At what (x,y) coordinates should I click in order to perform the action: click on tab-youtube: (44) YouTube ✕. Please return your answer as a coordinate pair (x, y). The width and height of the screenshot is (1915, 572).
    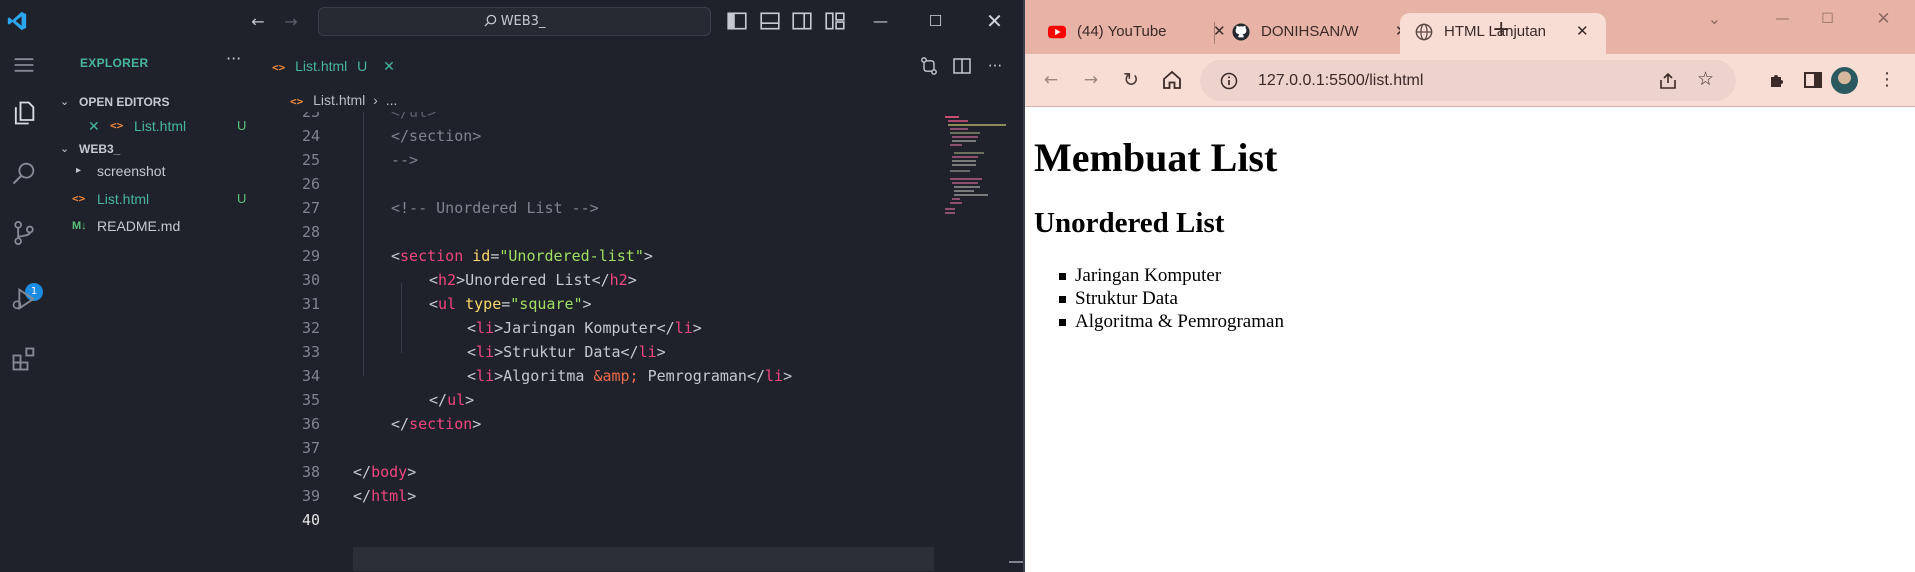
    Looking at the image, I should click on (1133, 33).